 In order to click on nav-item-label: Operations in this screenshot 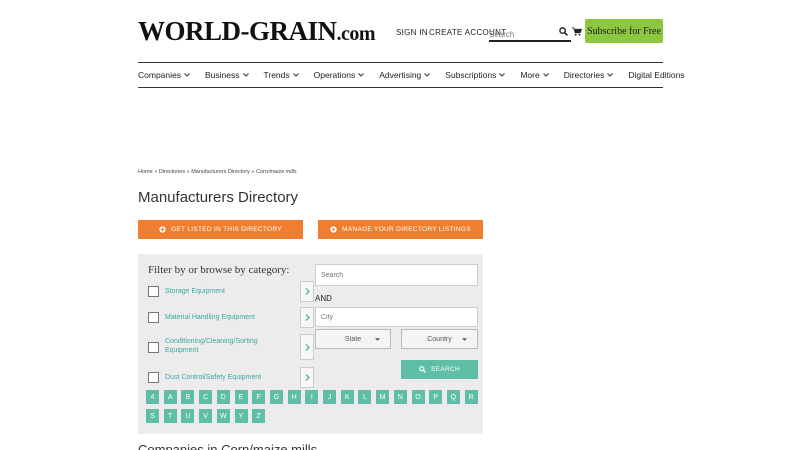, I will do `click(334, 75)`.